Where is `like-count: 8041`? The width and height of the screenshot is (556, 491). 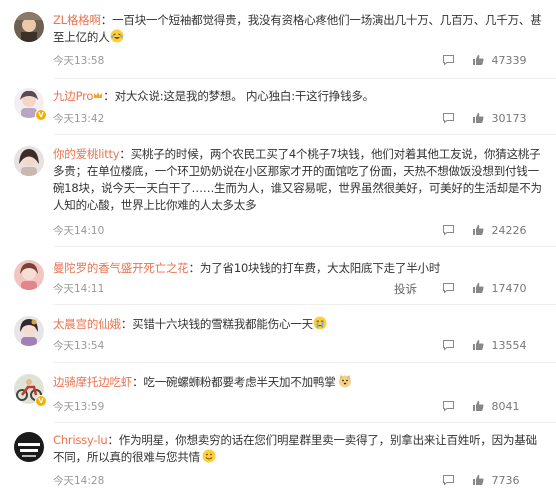 like-count: 8041 is located at coordinates (505, 406).